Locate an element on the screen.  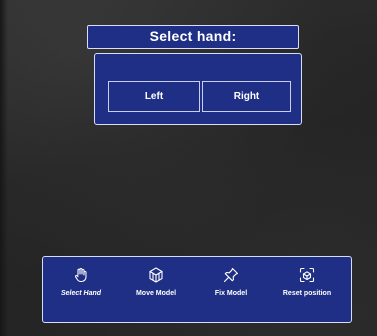
fix-model-label: Fix Model is located at coordinates (231, 293).